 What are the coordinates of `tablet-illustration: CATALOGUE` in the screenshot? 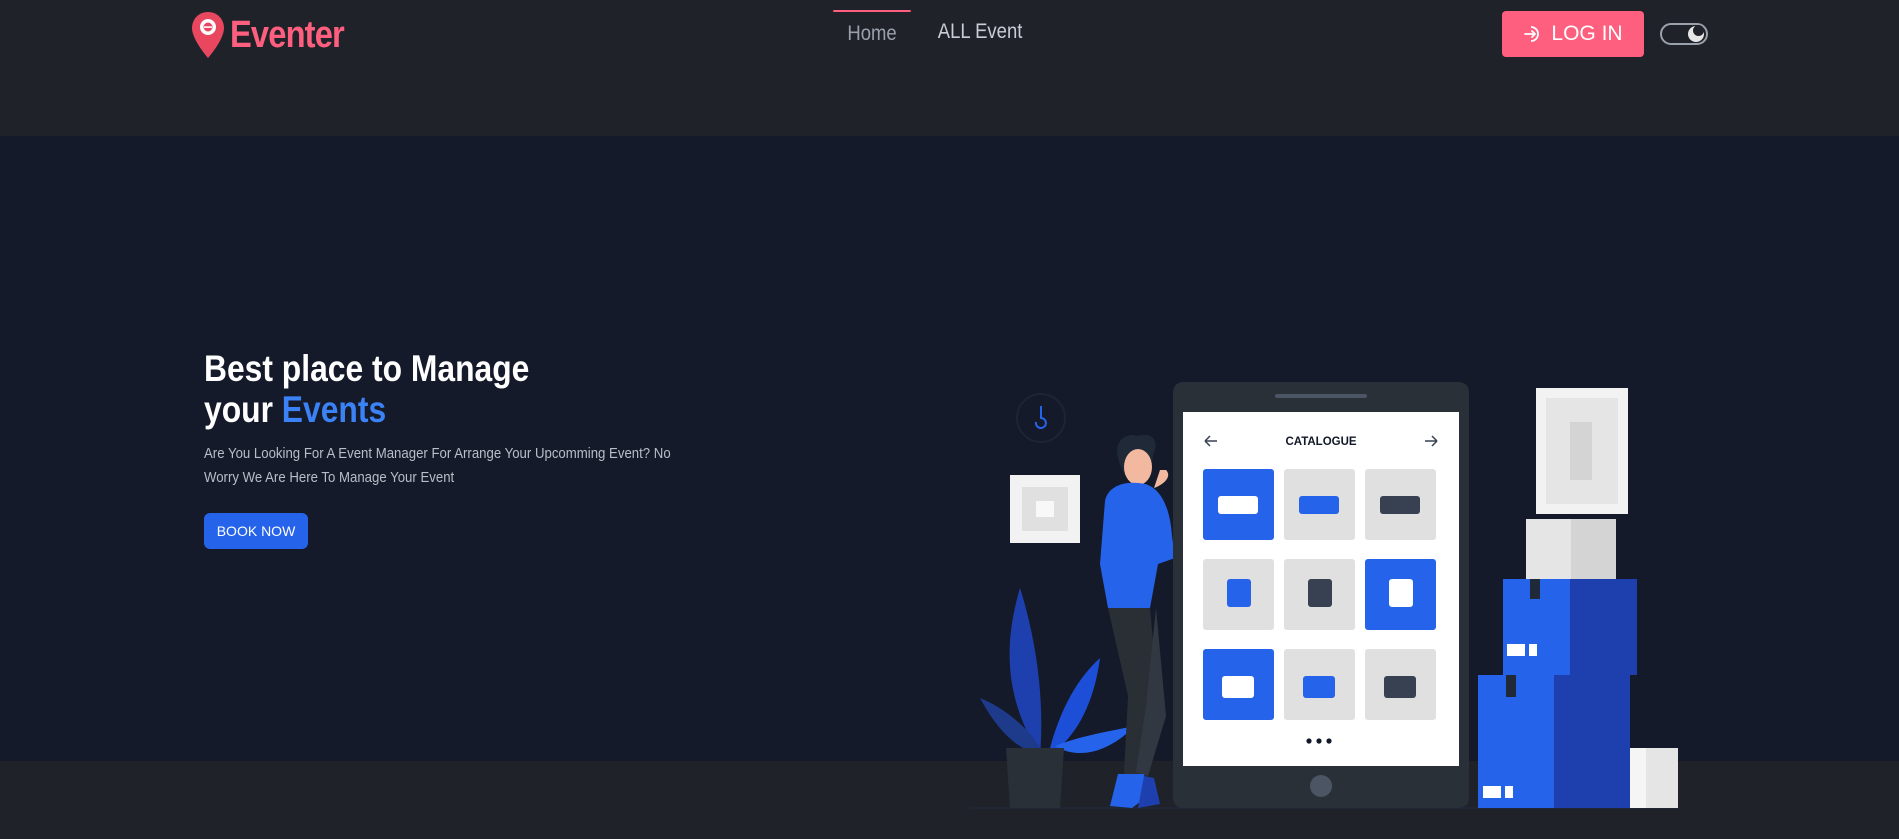 It's located at (1321, 595).